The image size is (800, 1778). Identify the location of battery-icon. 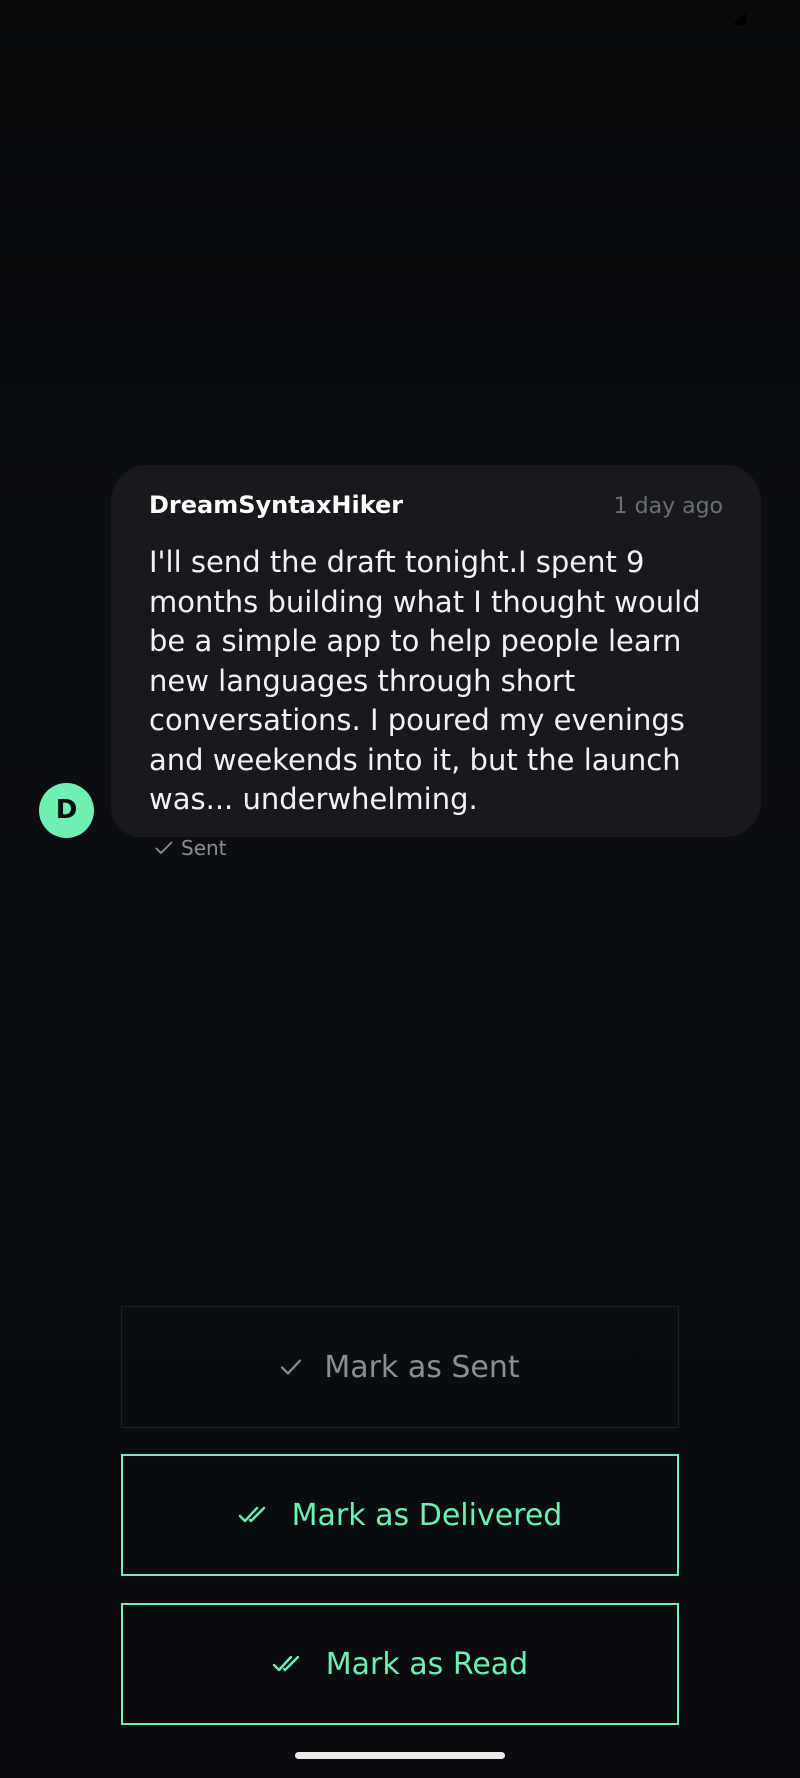
(739, 19).